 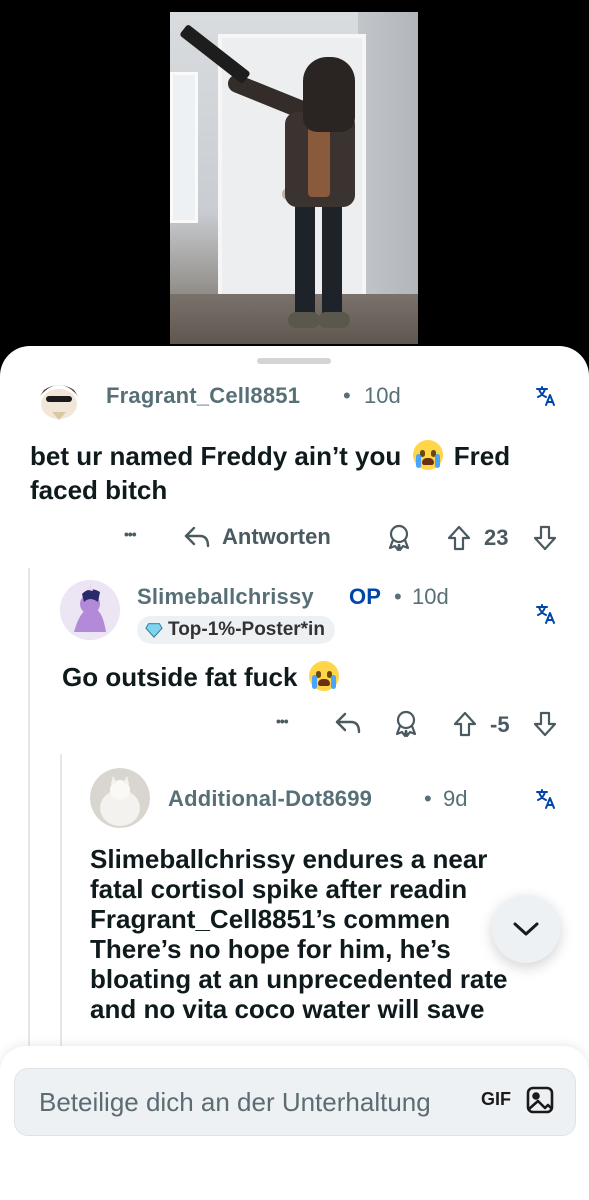 I want to click on comment-line: Slimeballchrissy endures a near, so click(x=289, y=859).